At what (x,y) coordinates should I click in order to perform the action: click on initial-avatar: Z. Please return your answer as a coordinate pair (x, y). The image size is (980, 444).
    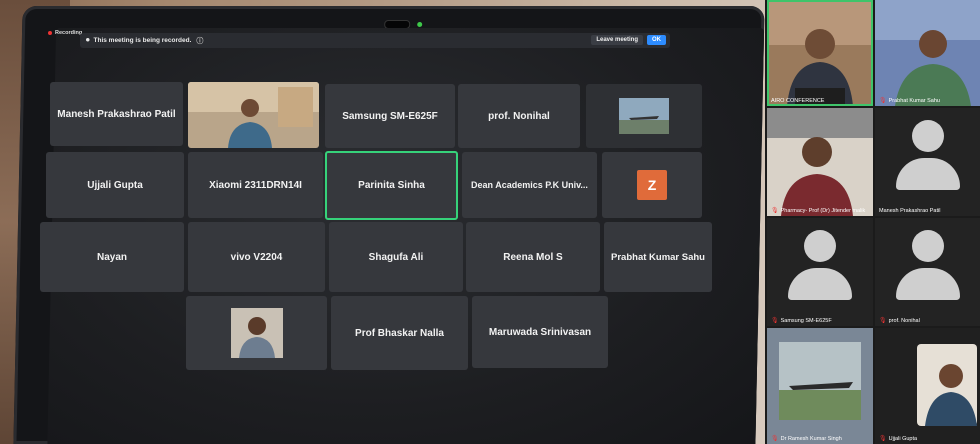
    Looking at the image, I should click on (652, 185).